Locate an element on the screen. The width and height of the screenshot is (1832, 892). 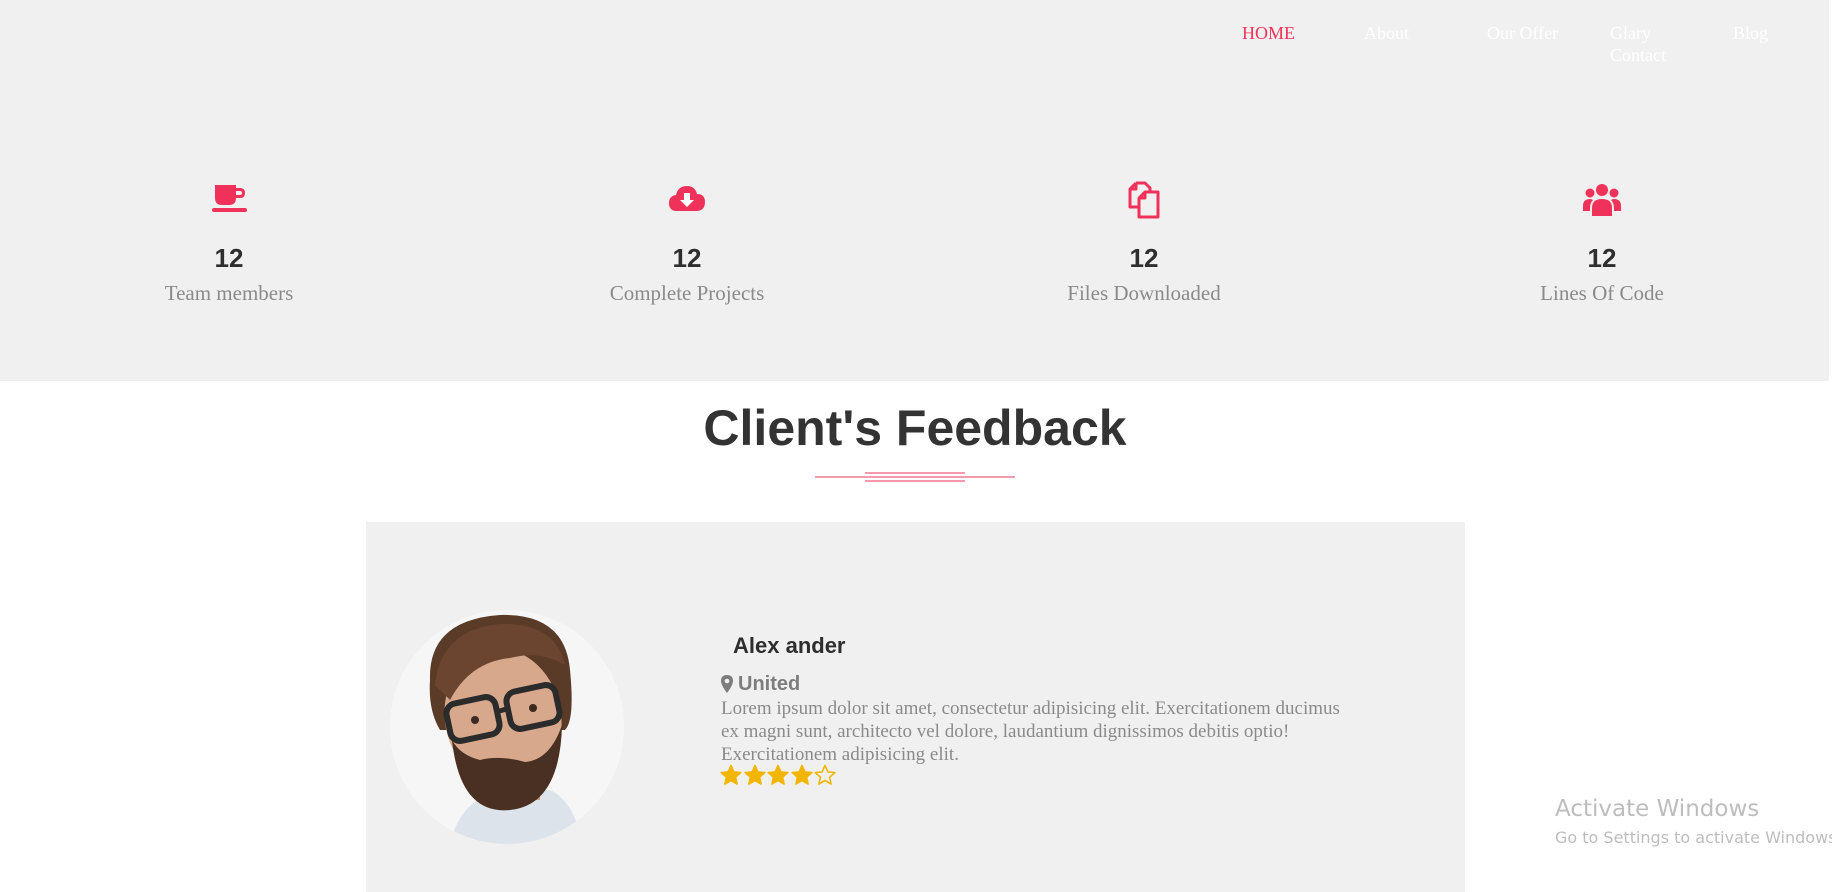
nav-item-home: HOME is located at coordinates (1282, 33).